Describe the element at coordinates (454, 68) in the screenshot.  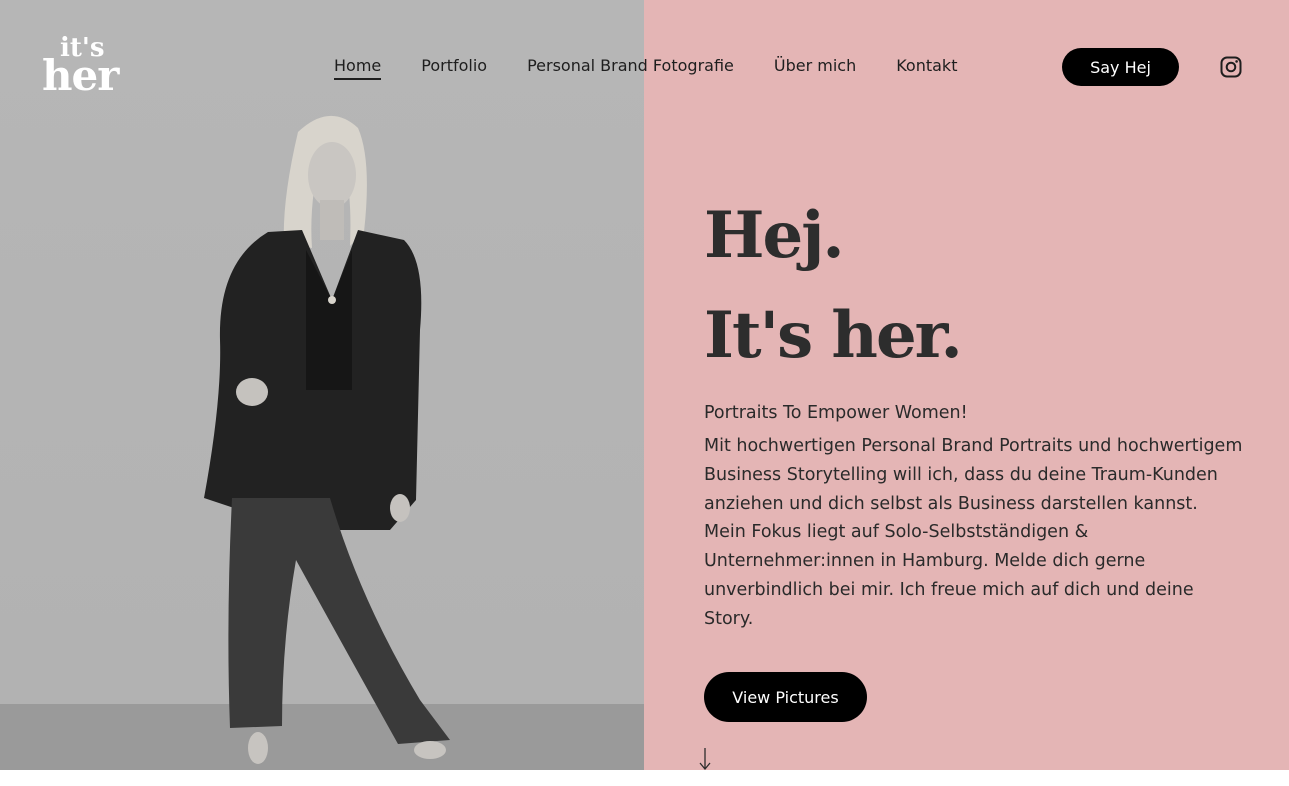
I see `nav-portfolio: Portfolio` at that location.